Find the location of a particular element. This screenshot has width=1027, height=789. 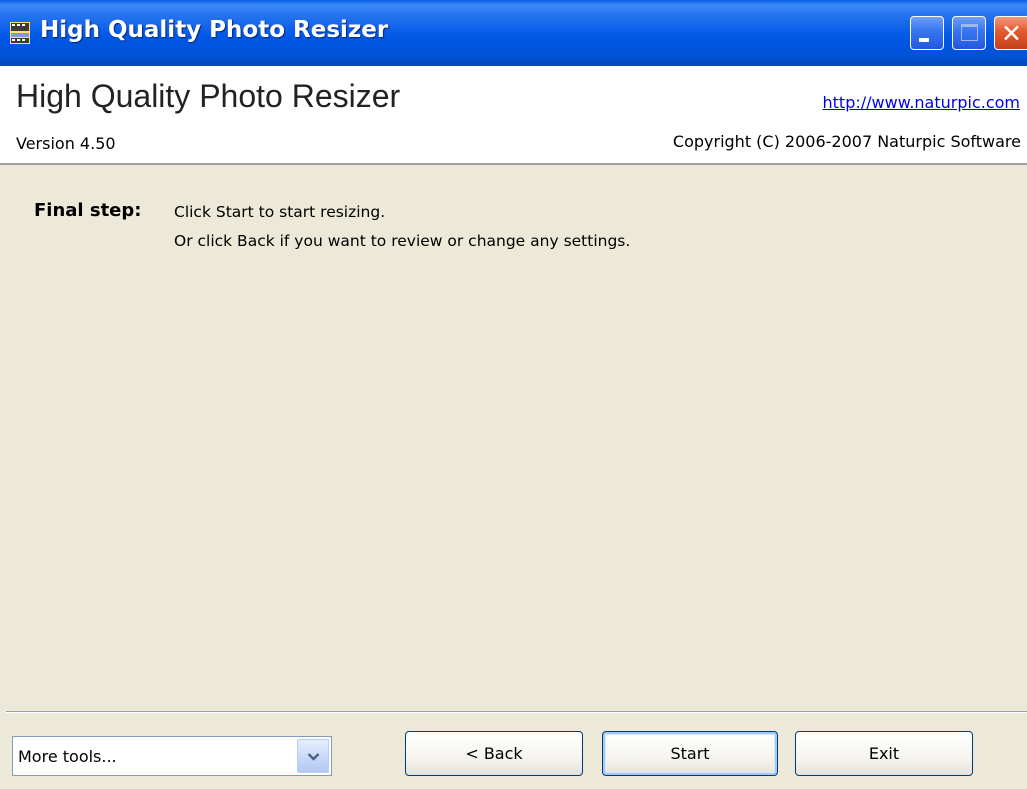

maximize-button is located at coordinates (969, 33).